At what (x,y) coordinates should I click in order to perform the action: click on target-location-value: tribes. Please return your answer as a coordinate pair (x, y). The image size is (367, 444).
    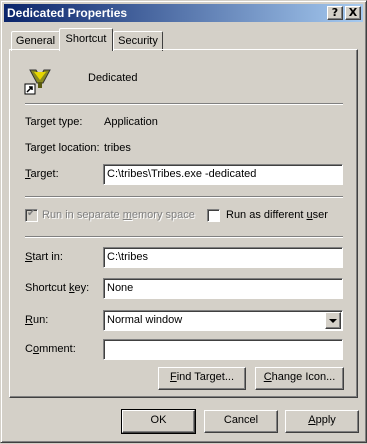
    Looking at the image, I should click on (117, 148).